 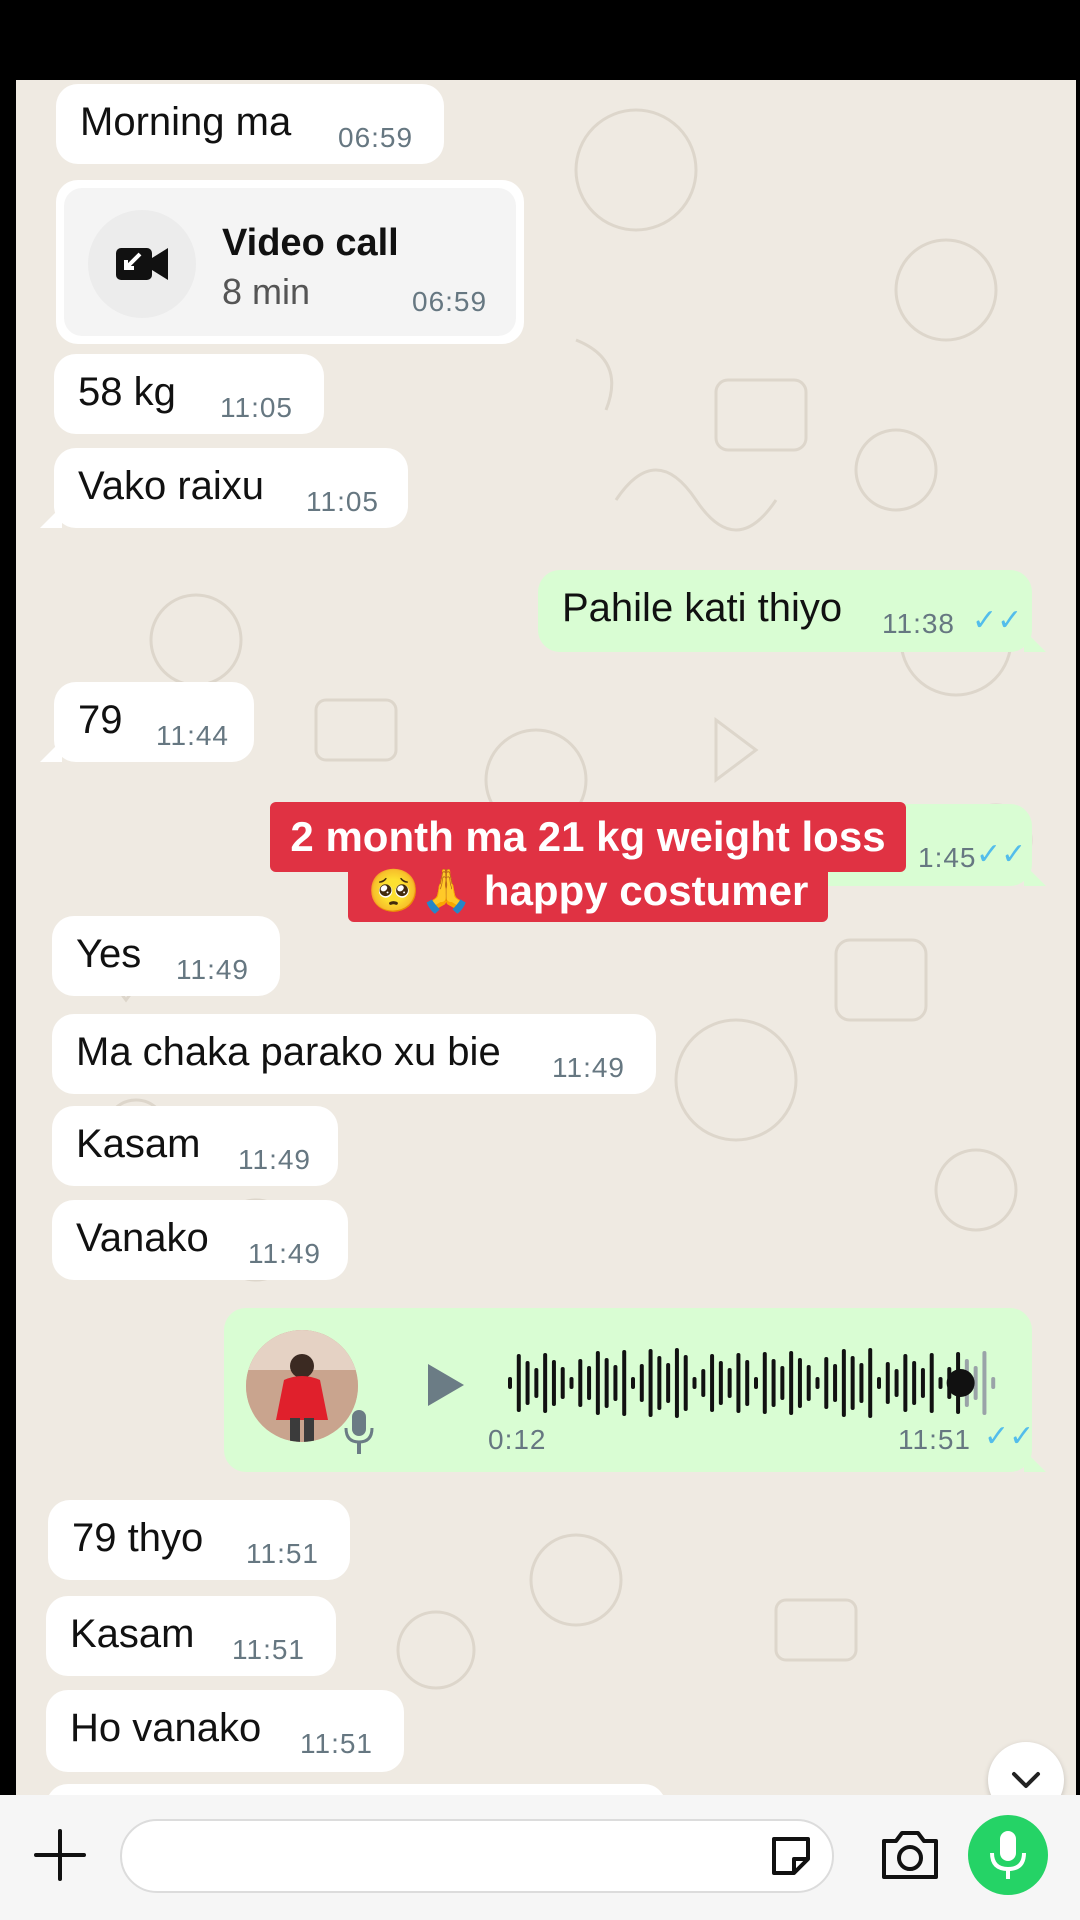 I want to click on mic-icon, so click(x=1008, y=1855).